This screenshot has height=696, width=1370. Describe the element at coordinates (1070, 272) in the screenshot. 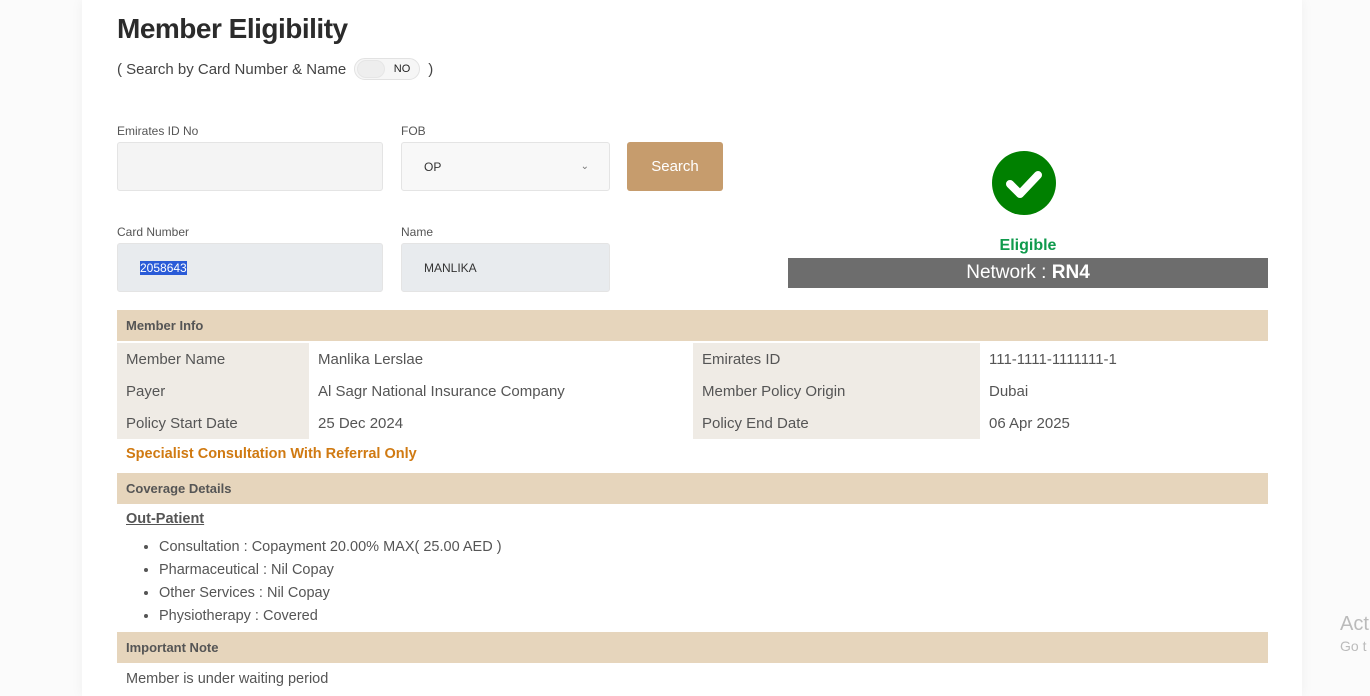

I see `network-value: RN4` at that location.